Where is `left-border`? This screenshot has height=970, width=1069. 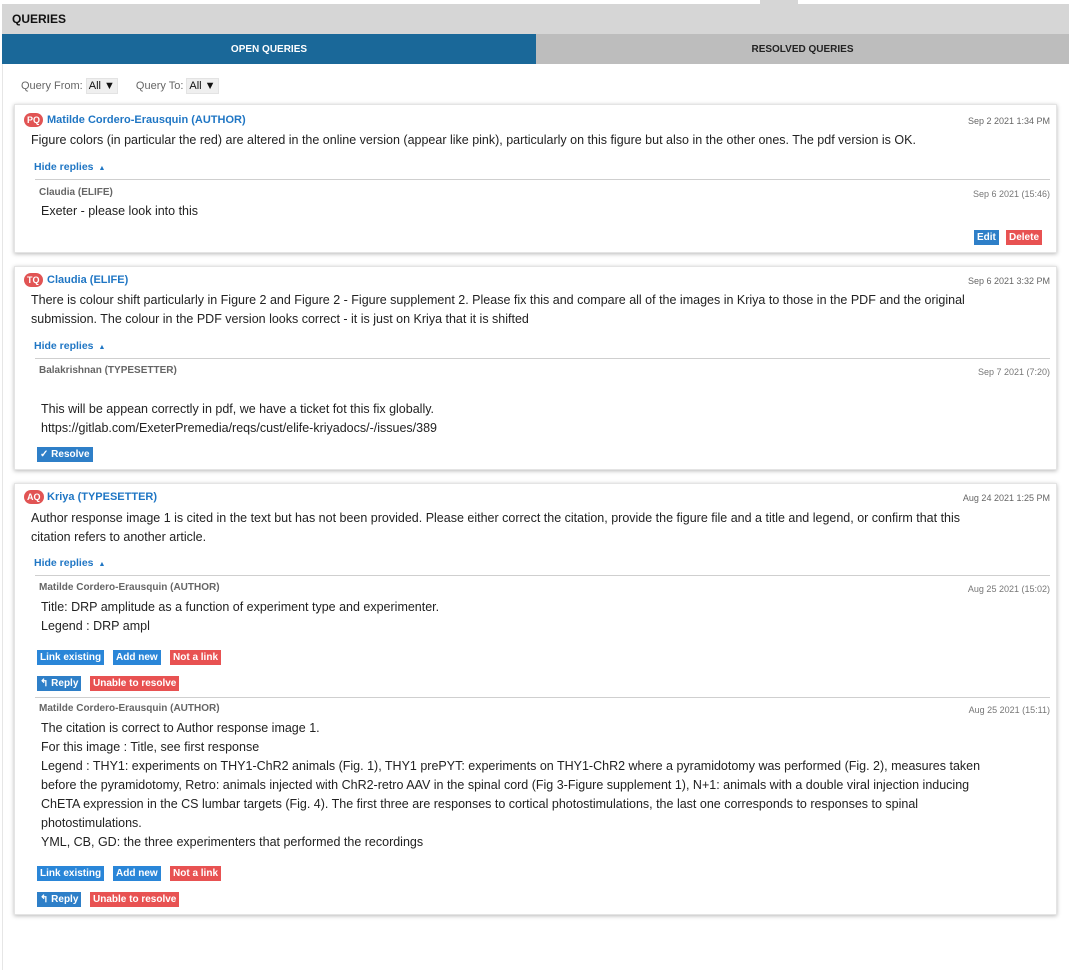 left-border is located at coordinates (2, 517).